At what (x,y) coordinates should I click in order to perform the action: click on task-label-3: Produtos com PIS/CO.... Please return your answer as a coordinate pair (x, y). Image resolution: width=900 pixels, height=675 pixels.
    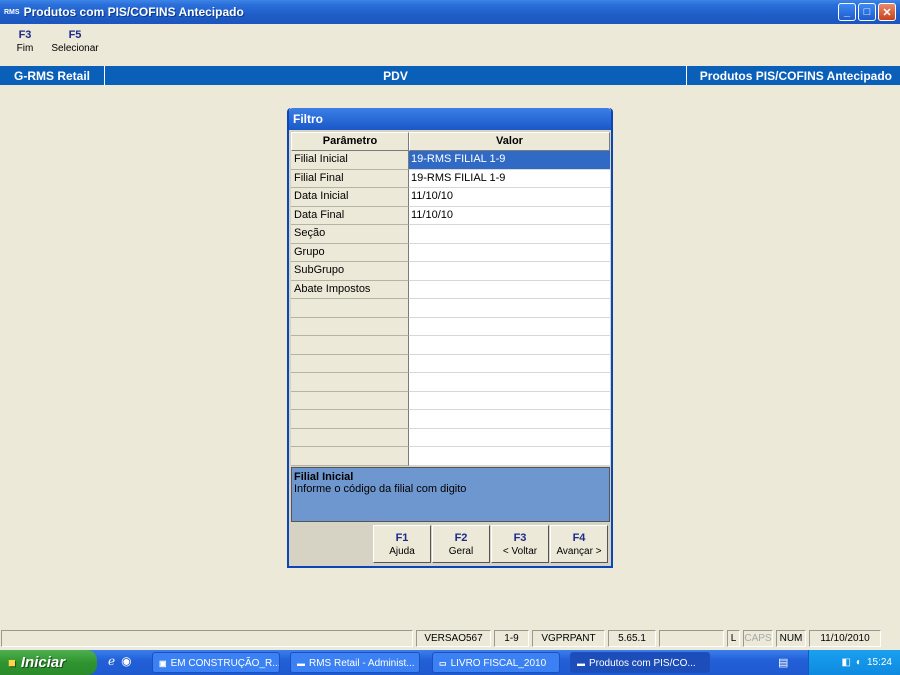
    Looking at the image, I should click on (642, 663).